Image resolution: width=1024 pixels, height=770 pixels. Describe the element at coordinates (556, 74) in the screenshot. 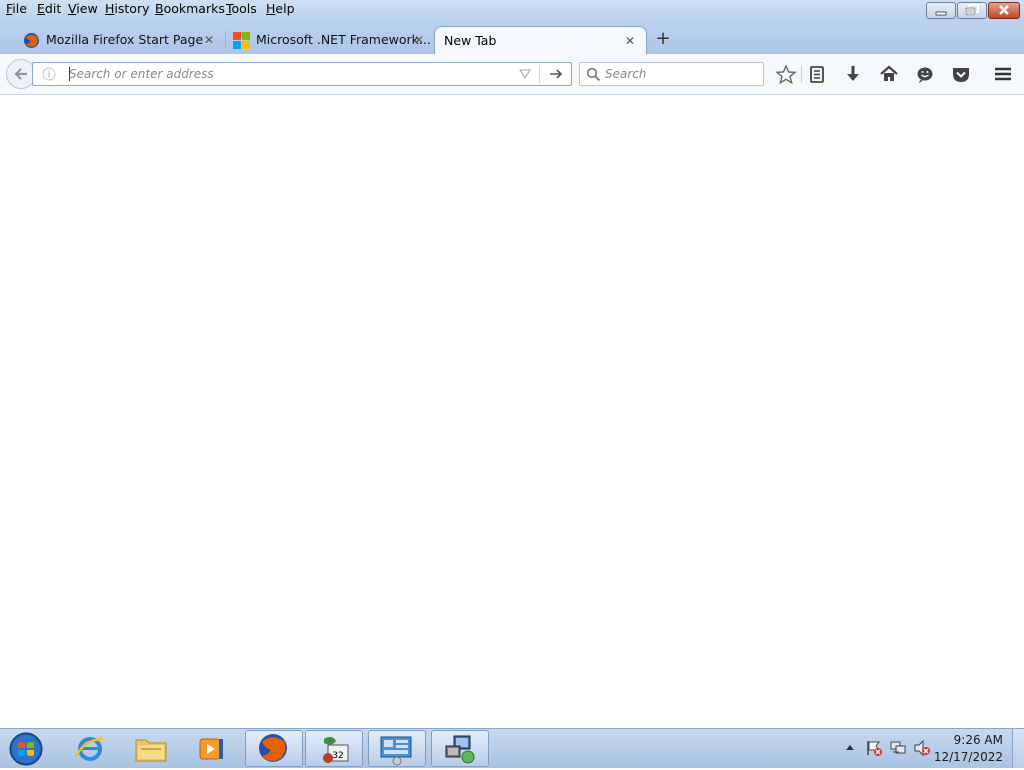

I see `go-arrow-icon` at that location.